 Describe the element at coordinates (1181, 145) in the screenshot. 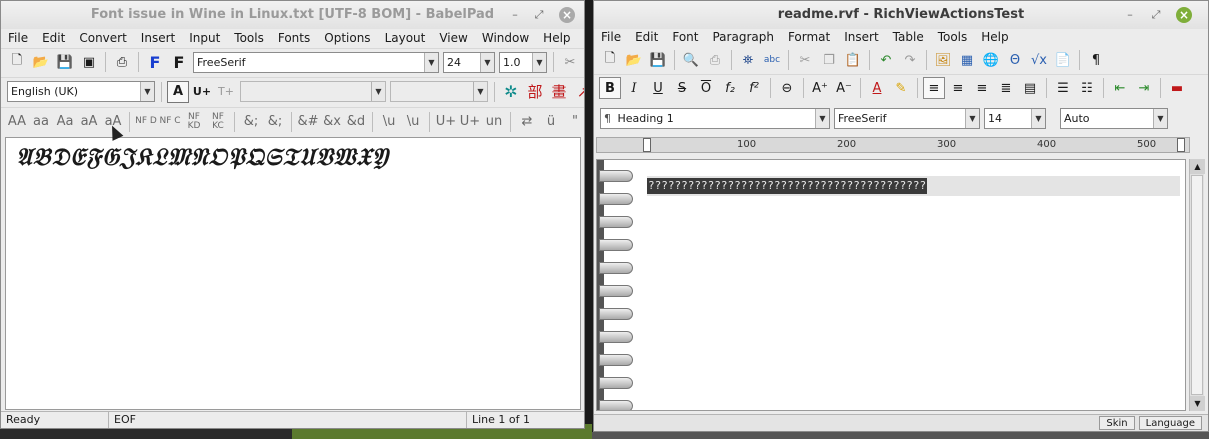

I see `right-margin-marker-icon` at that location.